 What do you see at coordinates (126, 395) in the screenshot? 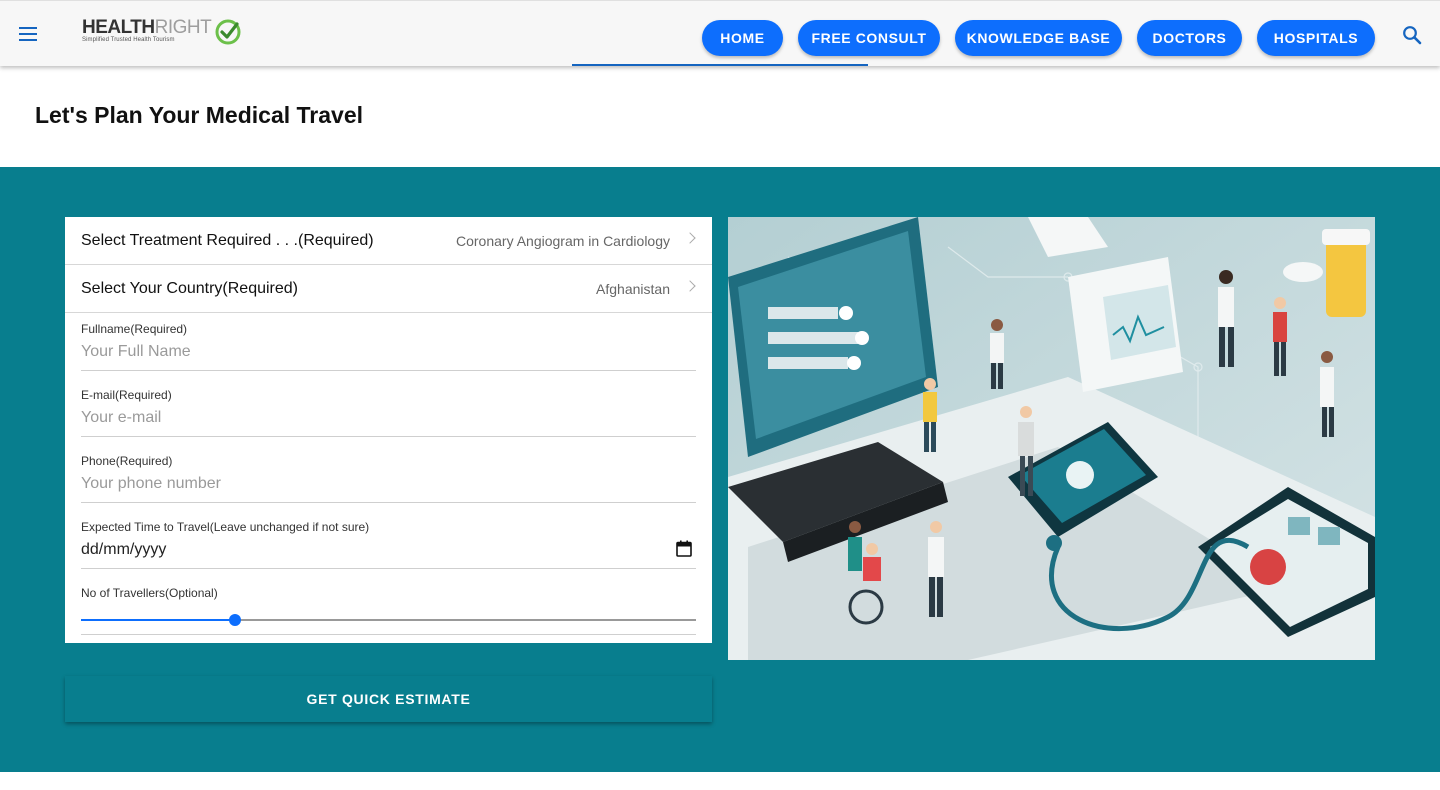
I see `email-label: E-mail(Required)` at bounding box center [126, 395].